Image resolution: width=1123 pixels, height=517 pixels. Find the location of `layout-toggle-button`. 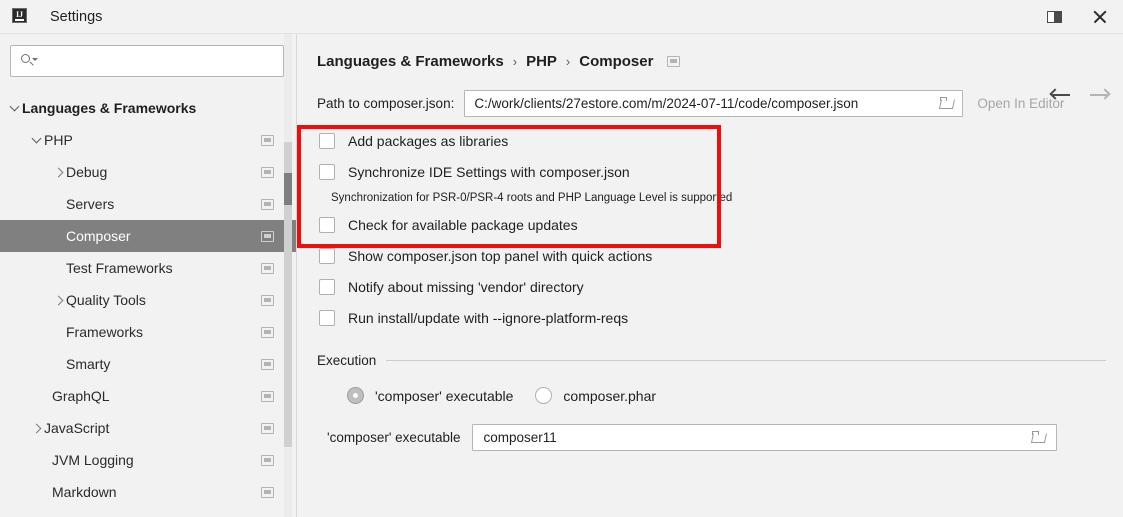

layout-toggle-button is located at coordinates (1054, 16).